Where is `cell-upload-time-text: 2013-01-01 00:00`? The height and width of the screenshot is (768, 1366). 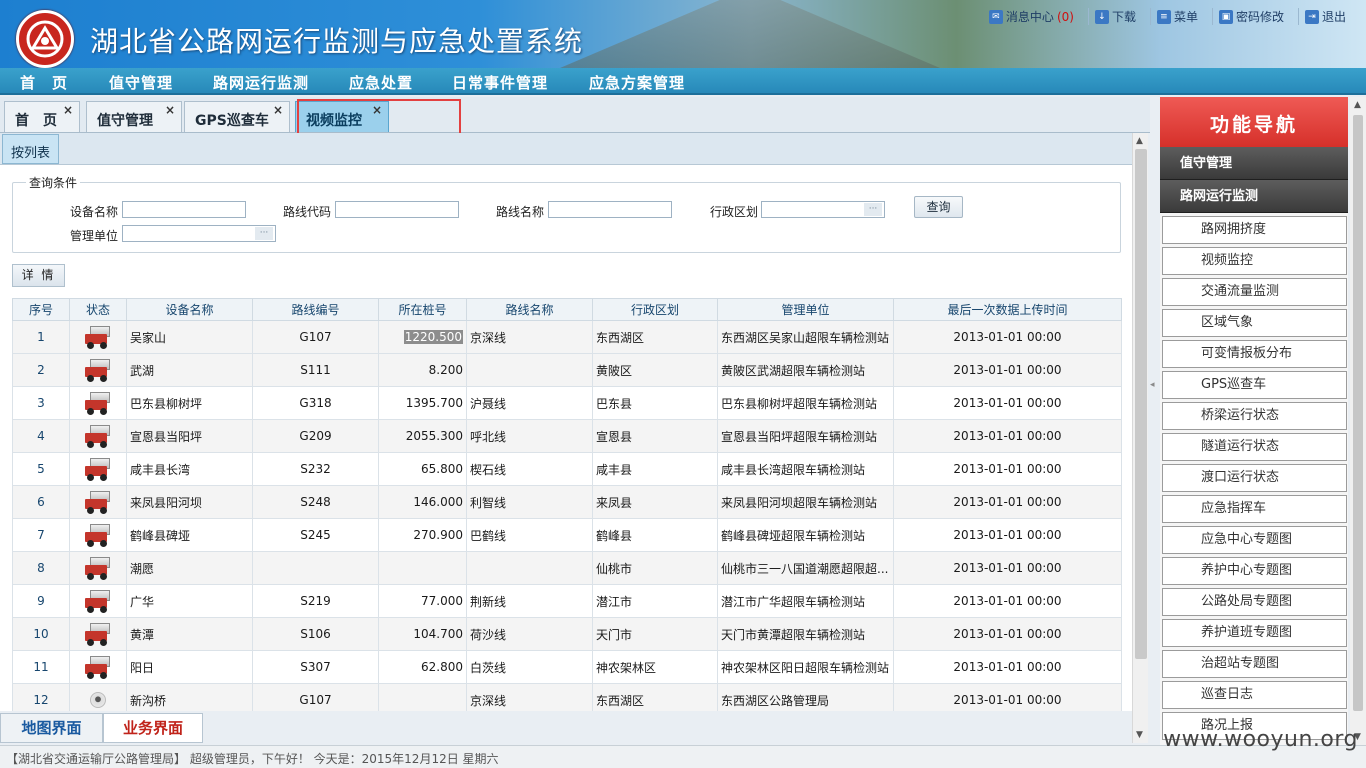 cell-upload-time-text: 2013-01-01 00:00 is located at coordinates (1007, 568).